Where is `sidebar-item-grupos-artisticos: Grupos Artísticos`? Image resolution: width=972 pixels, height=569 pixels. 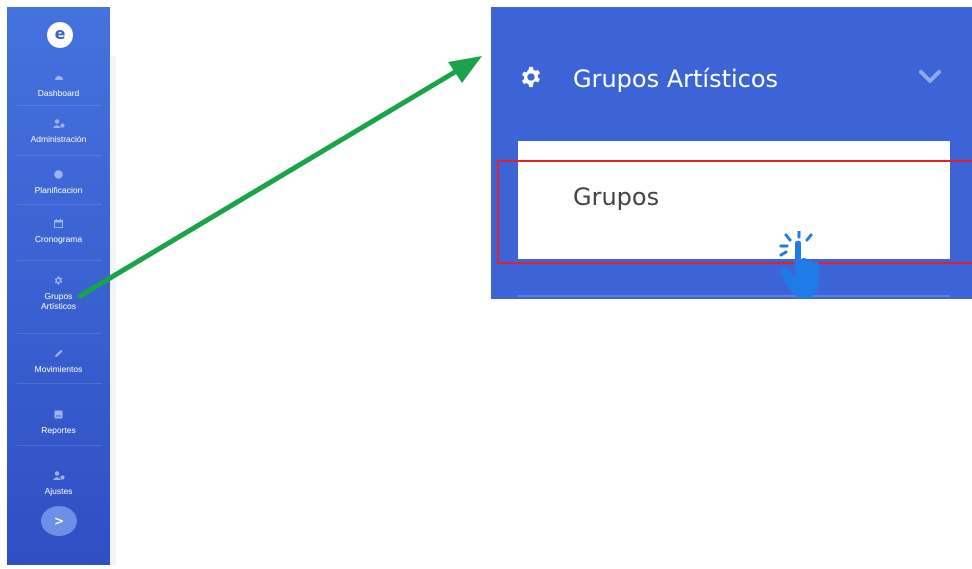
sidebar-item-grupos-artisticos: Grupos Artísticos is located at coordinates (58, 292).